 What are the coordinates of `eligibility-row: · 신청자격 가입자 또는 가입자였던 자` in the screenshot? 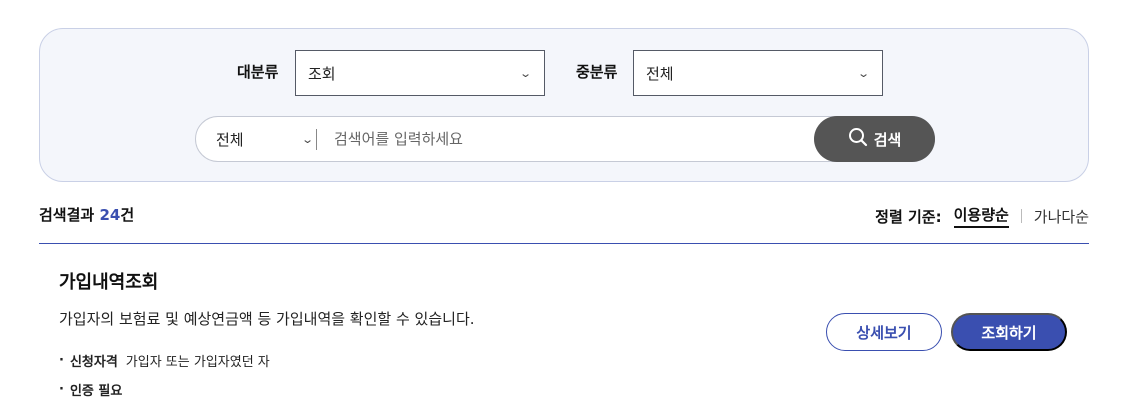 It's located at (164, 360).